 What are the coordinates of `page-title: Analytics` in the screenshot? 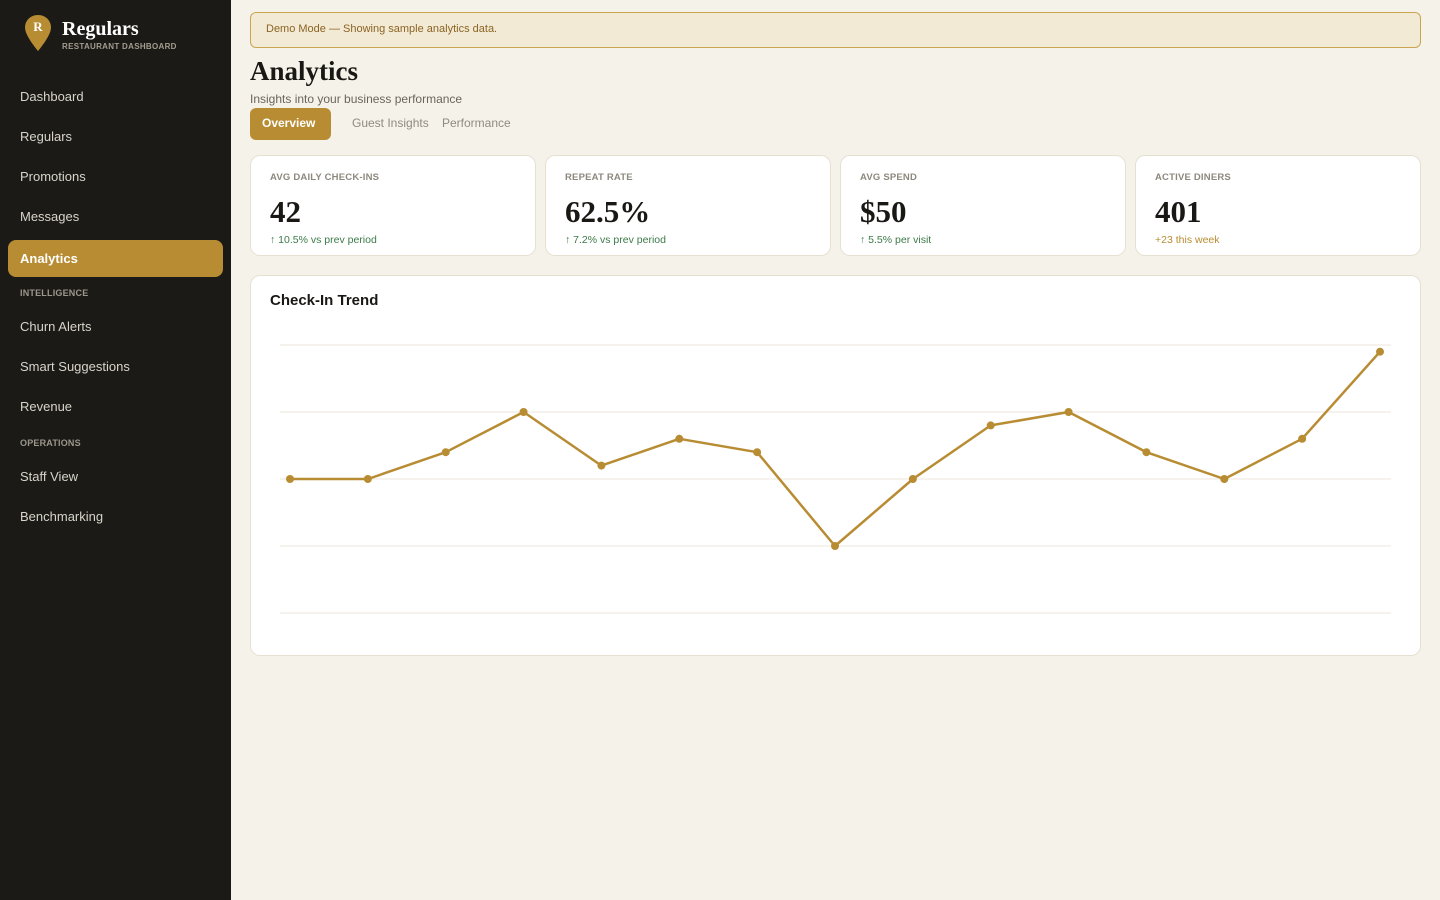 It's located at (304, 71).